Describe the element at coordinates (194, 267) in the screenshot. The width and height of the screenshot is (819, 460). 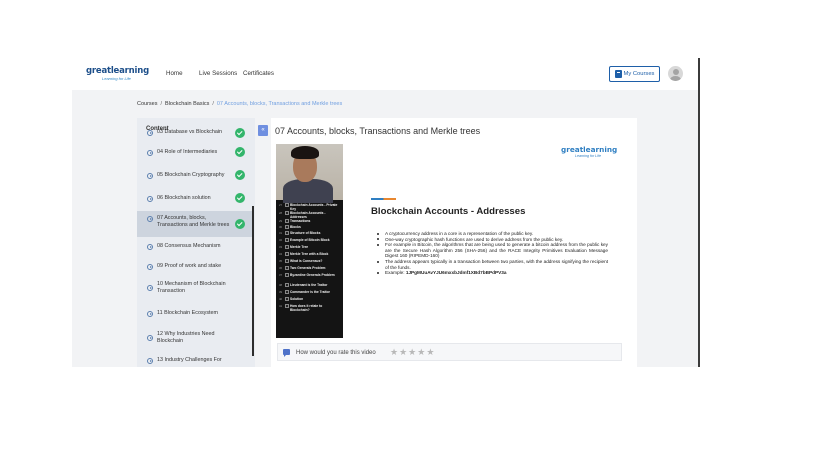
I see `sidebar-item-09: 09 Proof of work and stake` at that location.